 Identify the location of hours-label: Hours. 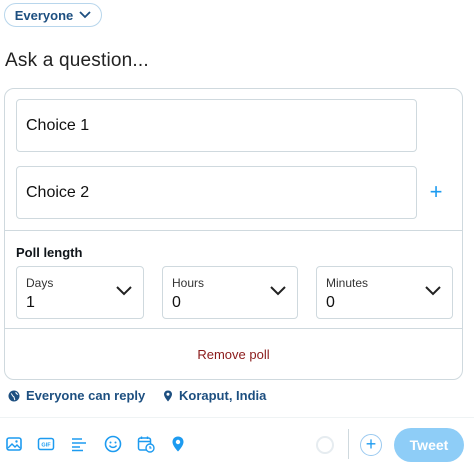
(188, 283).